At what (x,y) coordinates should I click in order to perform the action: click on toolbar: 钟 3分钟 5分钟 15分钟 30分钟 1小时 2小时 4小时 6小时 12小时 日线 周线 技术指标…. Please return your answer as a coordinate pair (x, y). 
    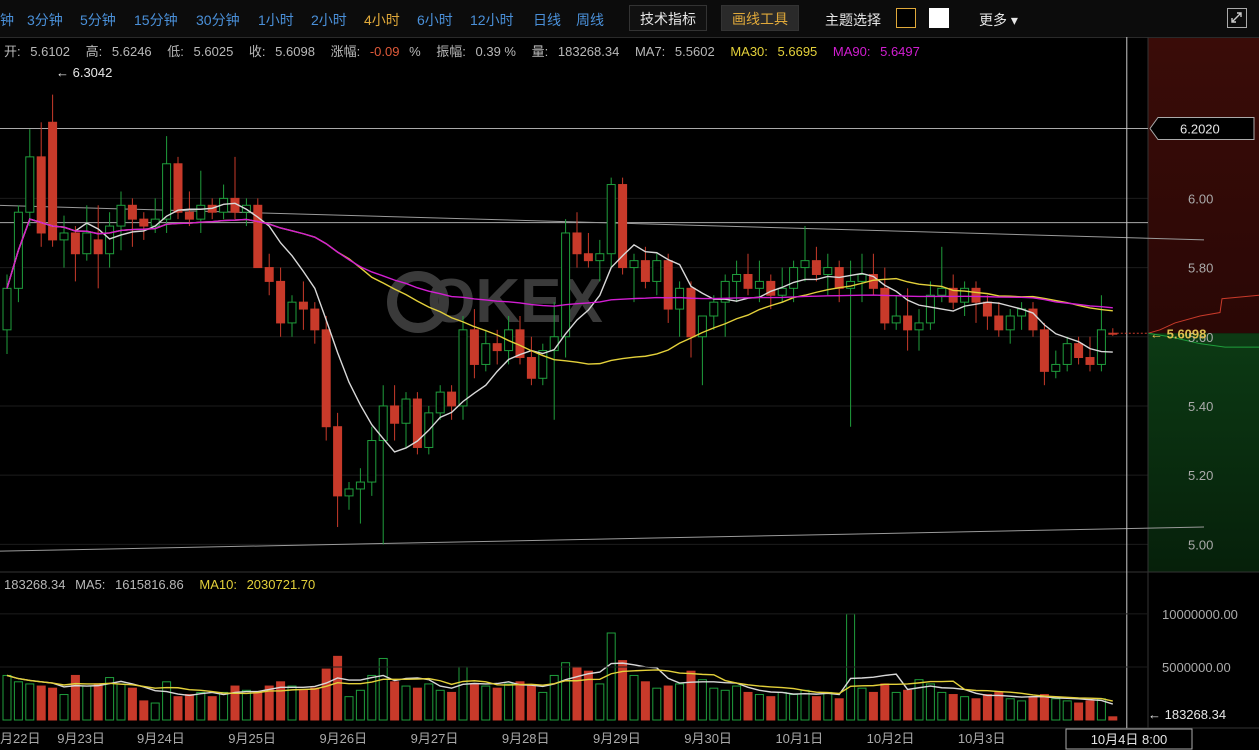
    Looking at the image, I should click on (629, 19).